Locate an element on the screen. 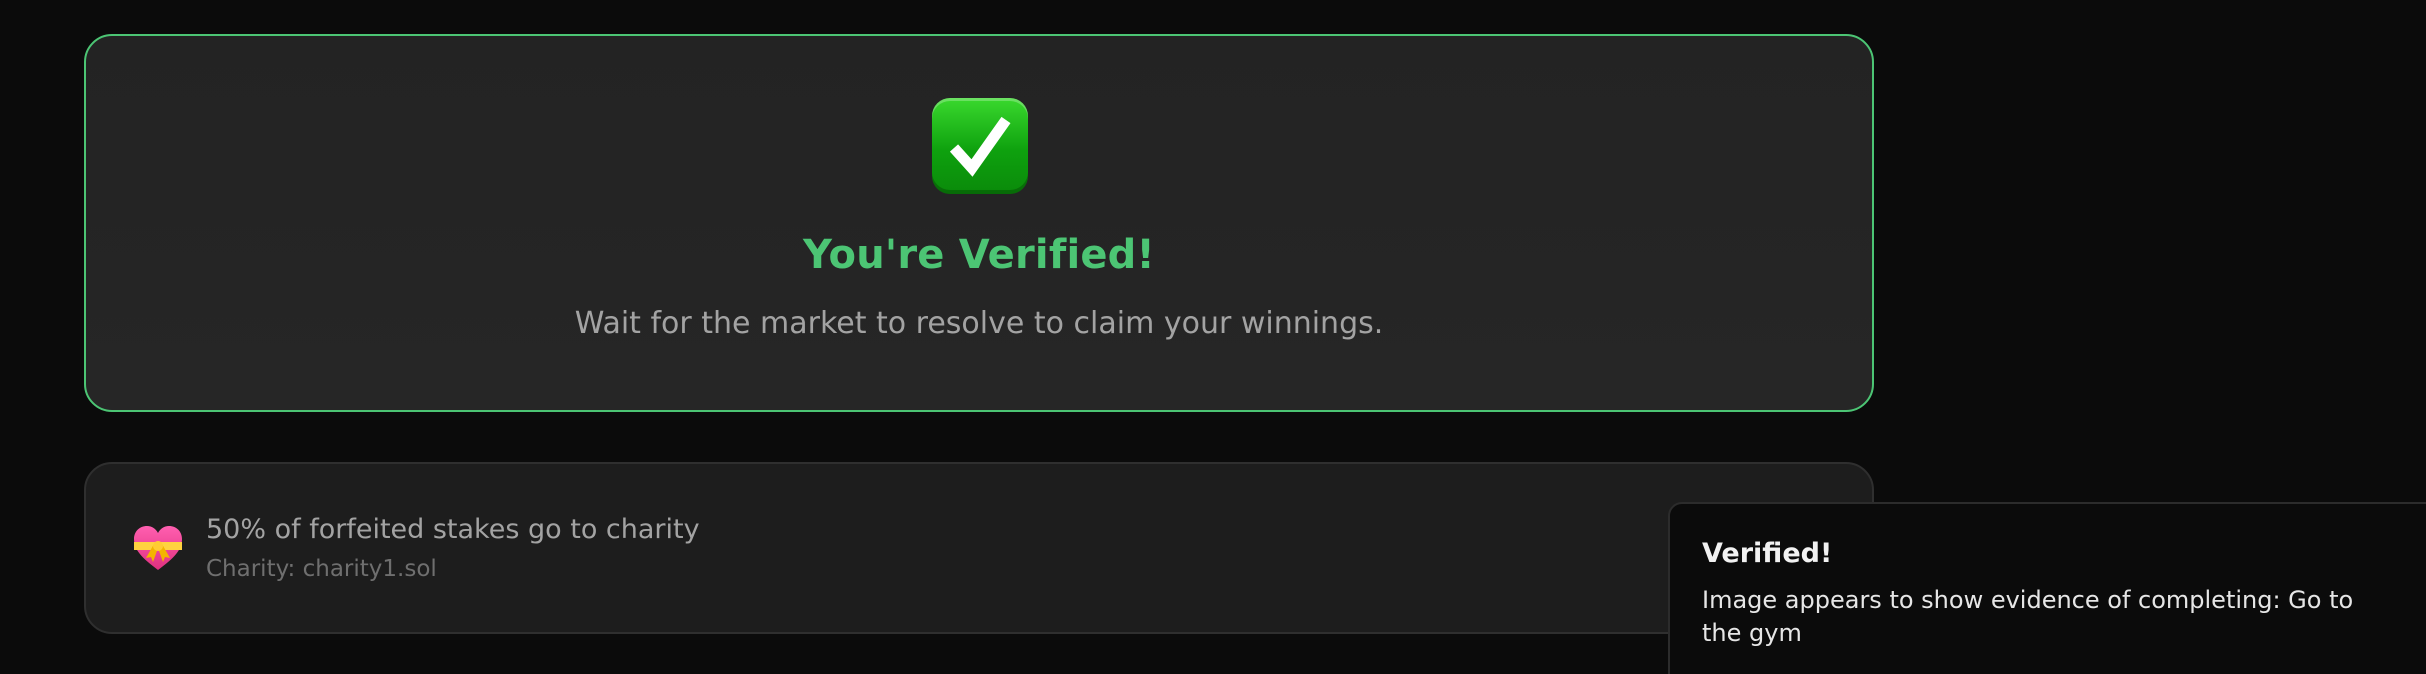 The image size is (2426, 674). verified-title: You're Verified! is located at coordinates (979, 255).